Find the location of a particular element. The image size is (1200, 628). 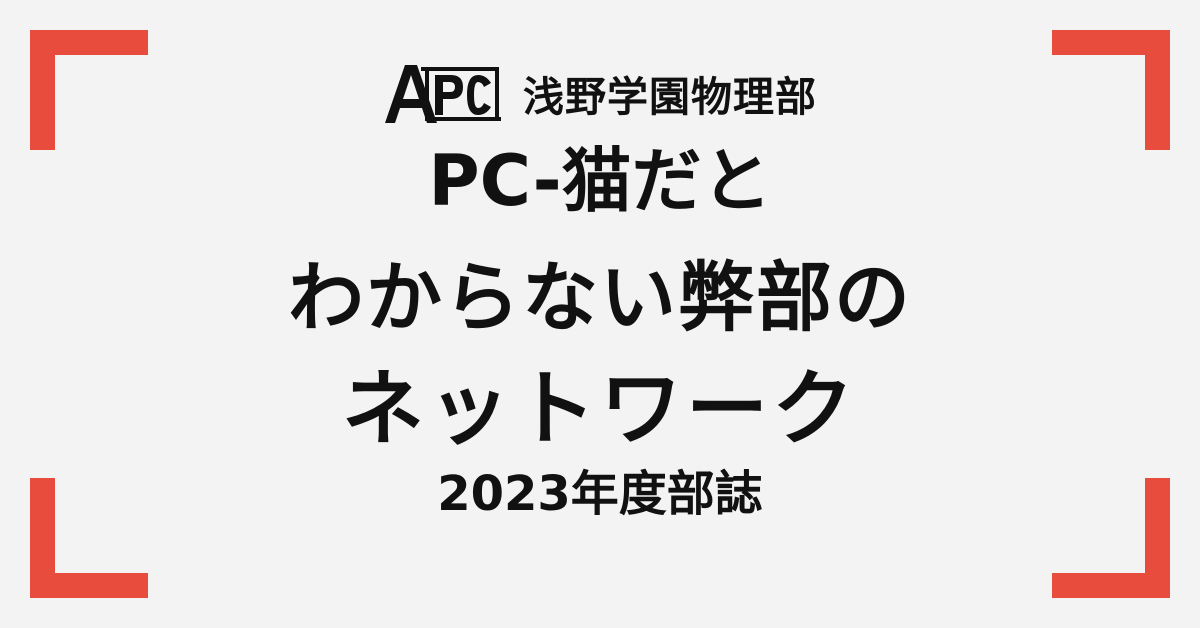

header: 浅野学園物理部 is located at coordinates (600, 93).